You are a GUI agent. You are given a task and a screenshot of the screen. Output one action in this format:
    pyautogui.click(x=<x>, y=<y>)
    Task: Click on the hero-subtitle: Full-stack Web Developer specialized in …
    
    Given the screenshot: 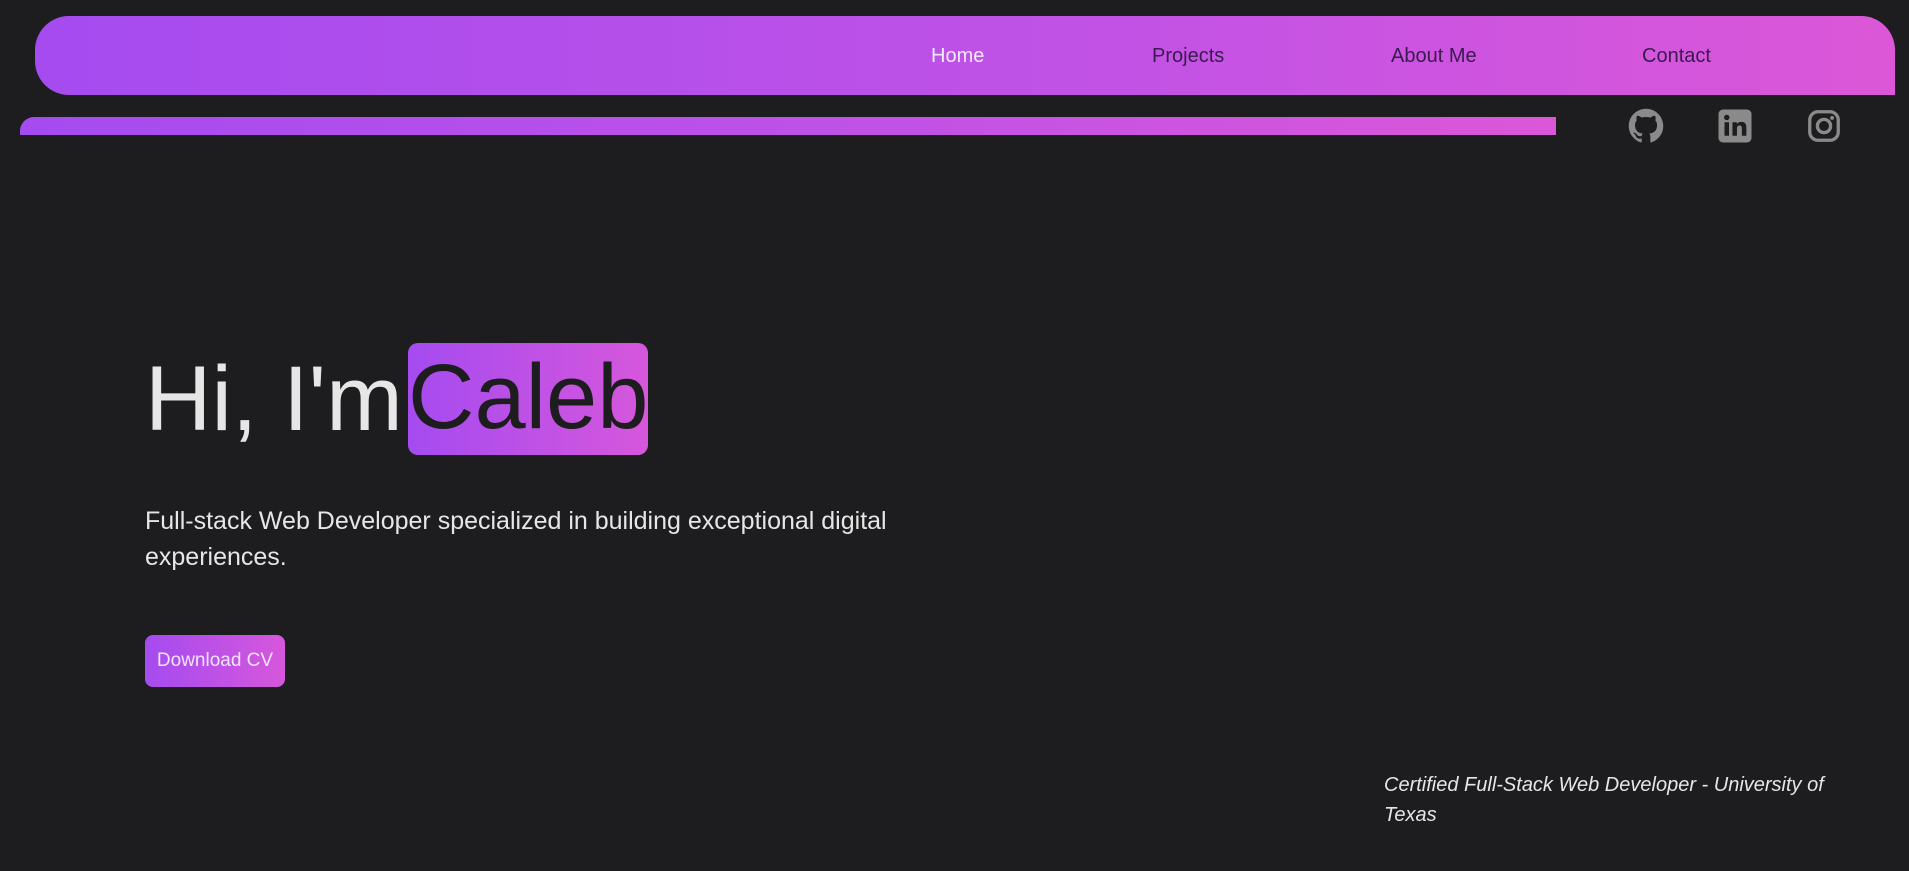 What is the action you would take?
    pyautogui.click(x=516, y=539)
    